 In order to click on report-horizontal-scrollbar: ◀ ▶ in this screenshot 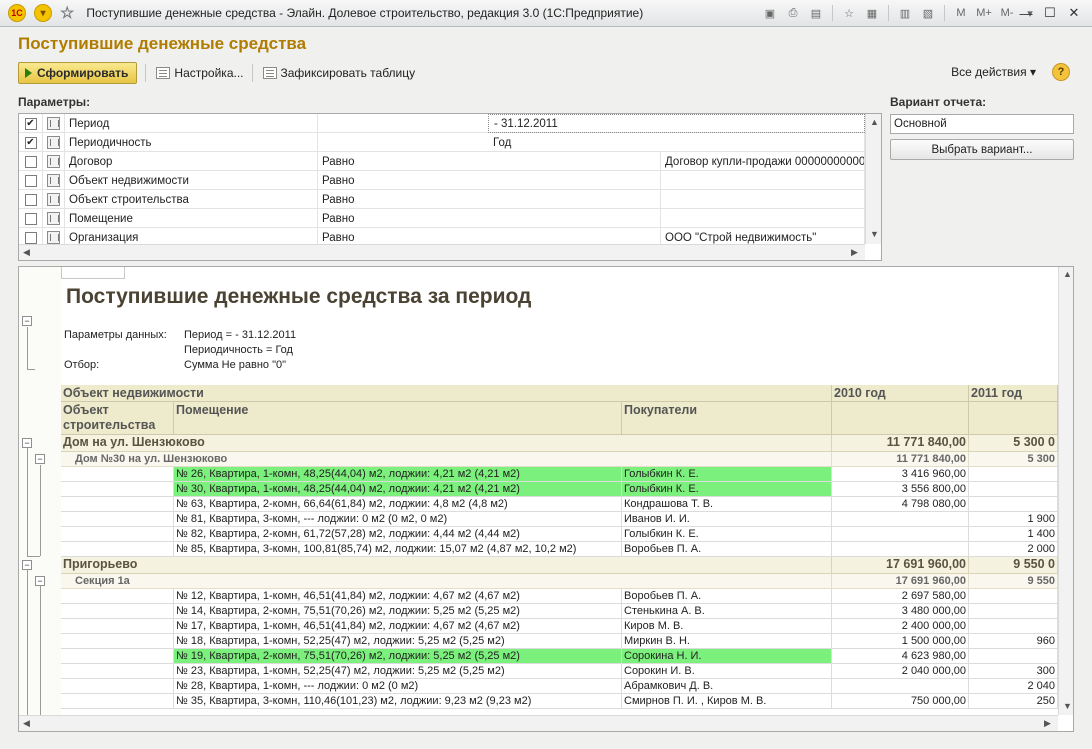, I will do `click(538, 723)`.